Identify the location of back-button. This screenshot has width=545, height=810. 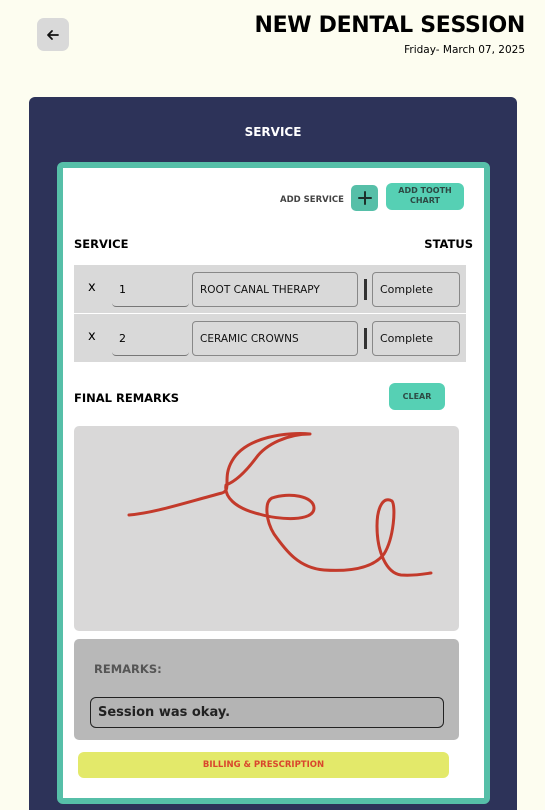
(53, 34).